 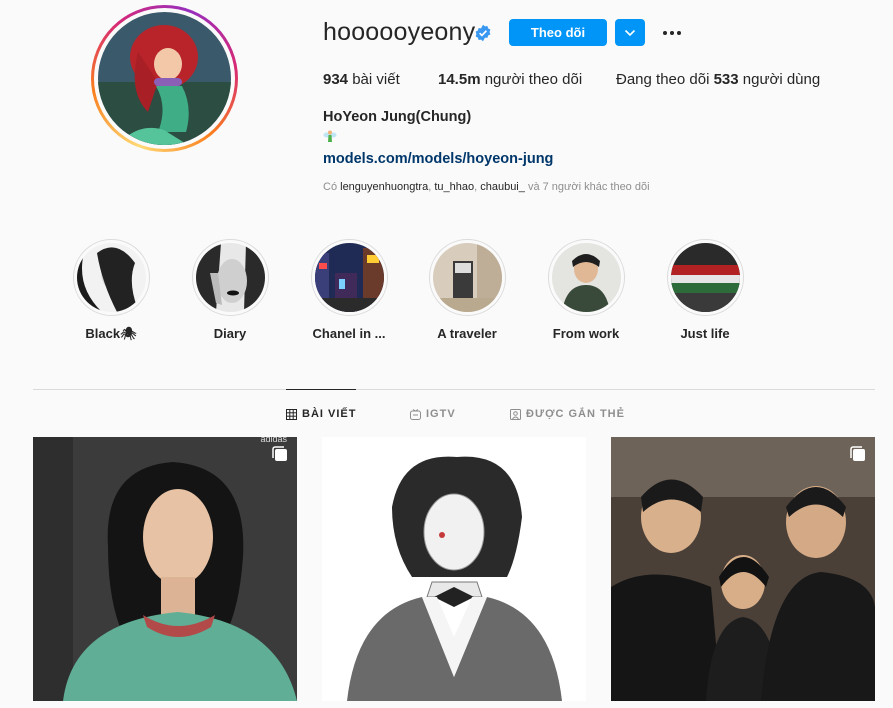 What do you see at coordinates (726, 79) in the screenshot?
I see `following-count: 533` at bounding box center [726, 79].